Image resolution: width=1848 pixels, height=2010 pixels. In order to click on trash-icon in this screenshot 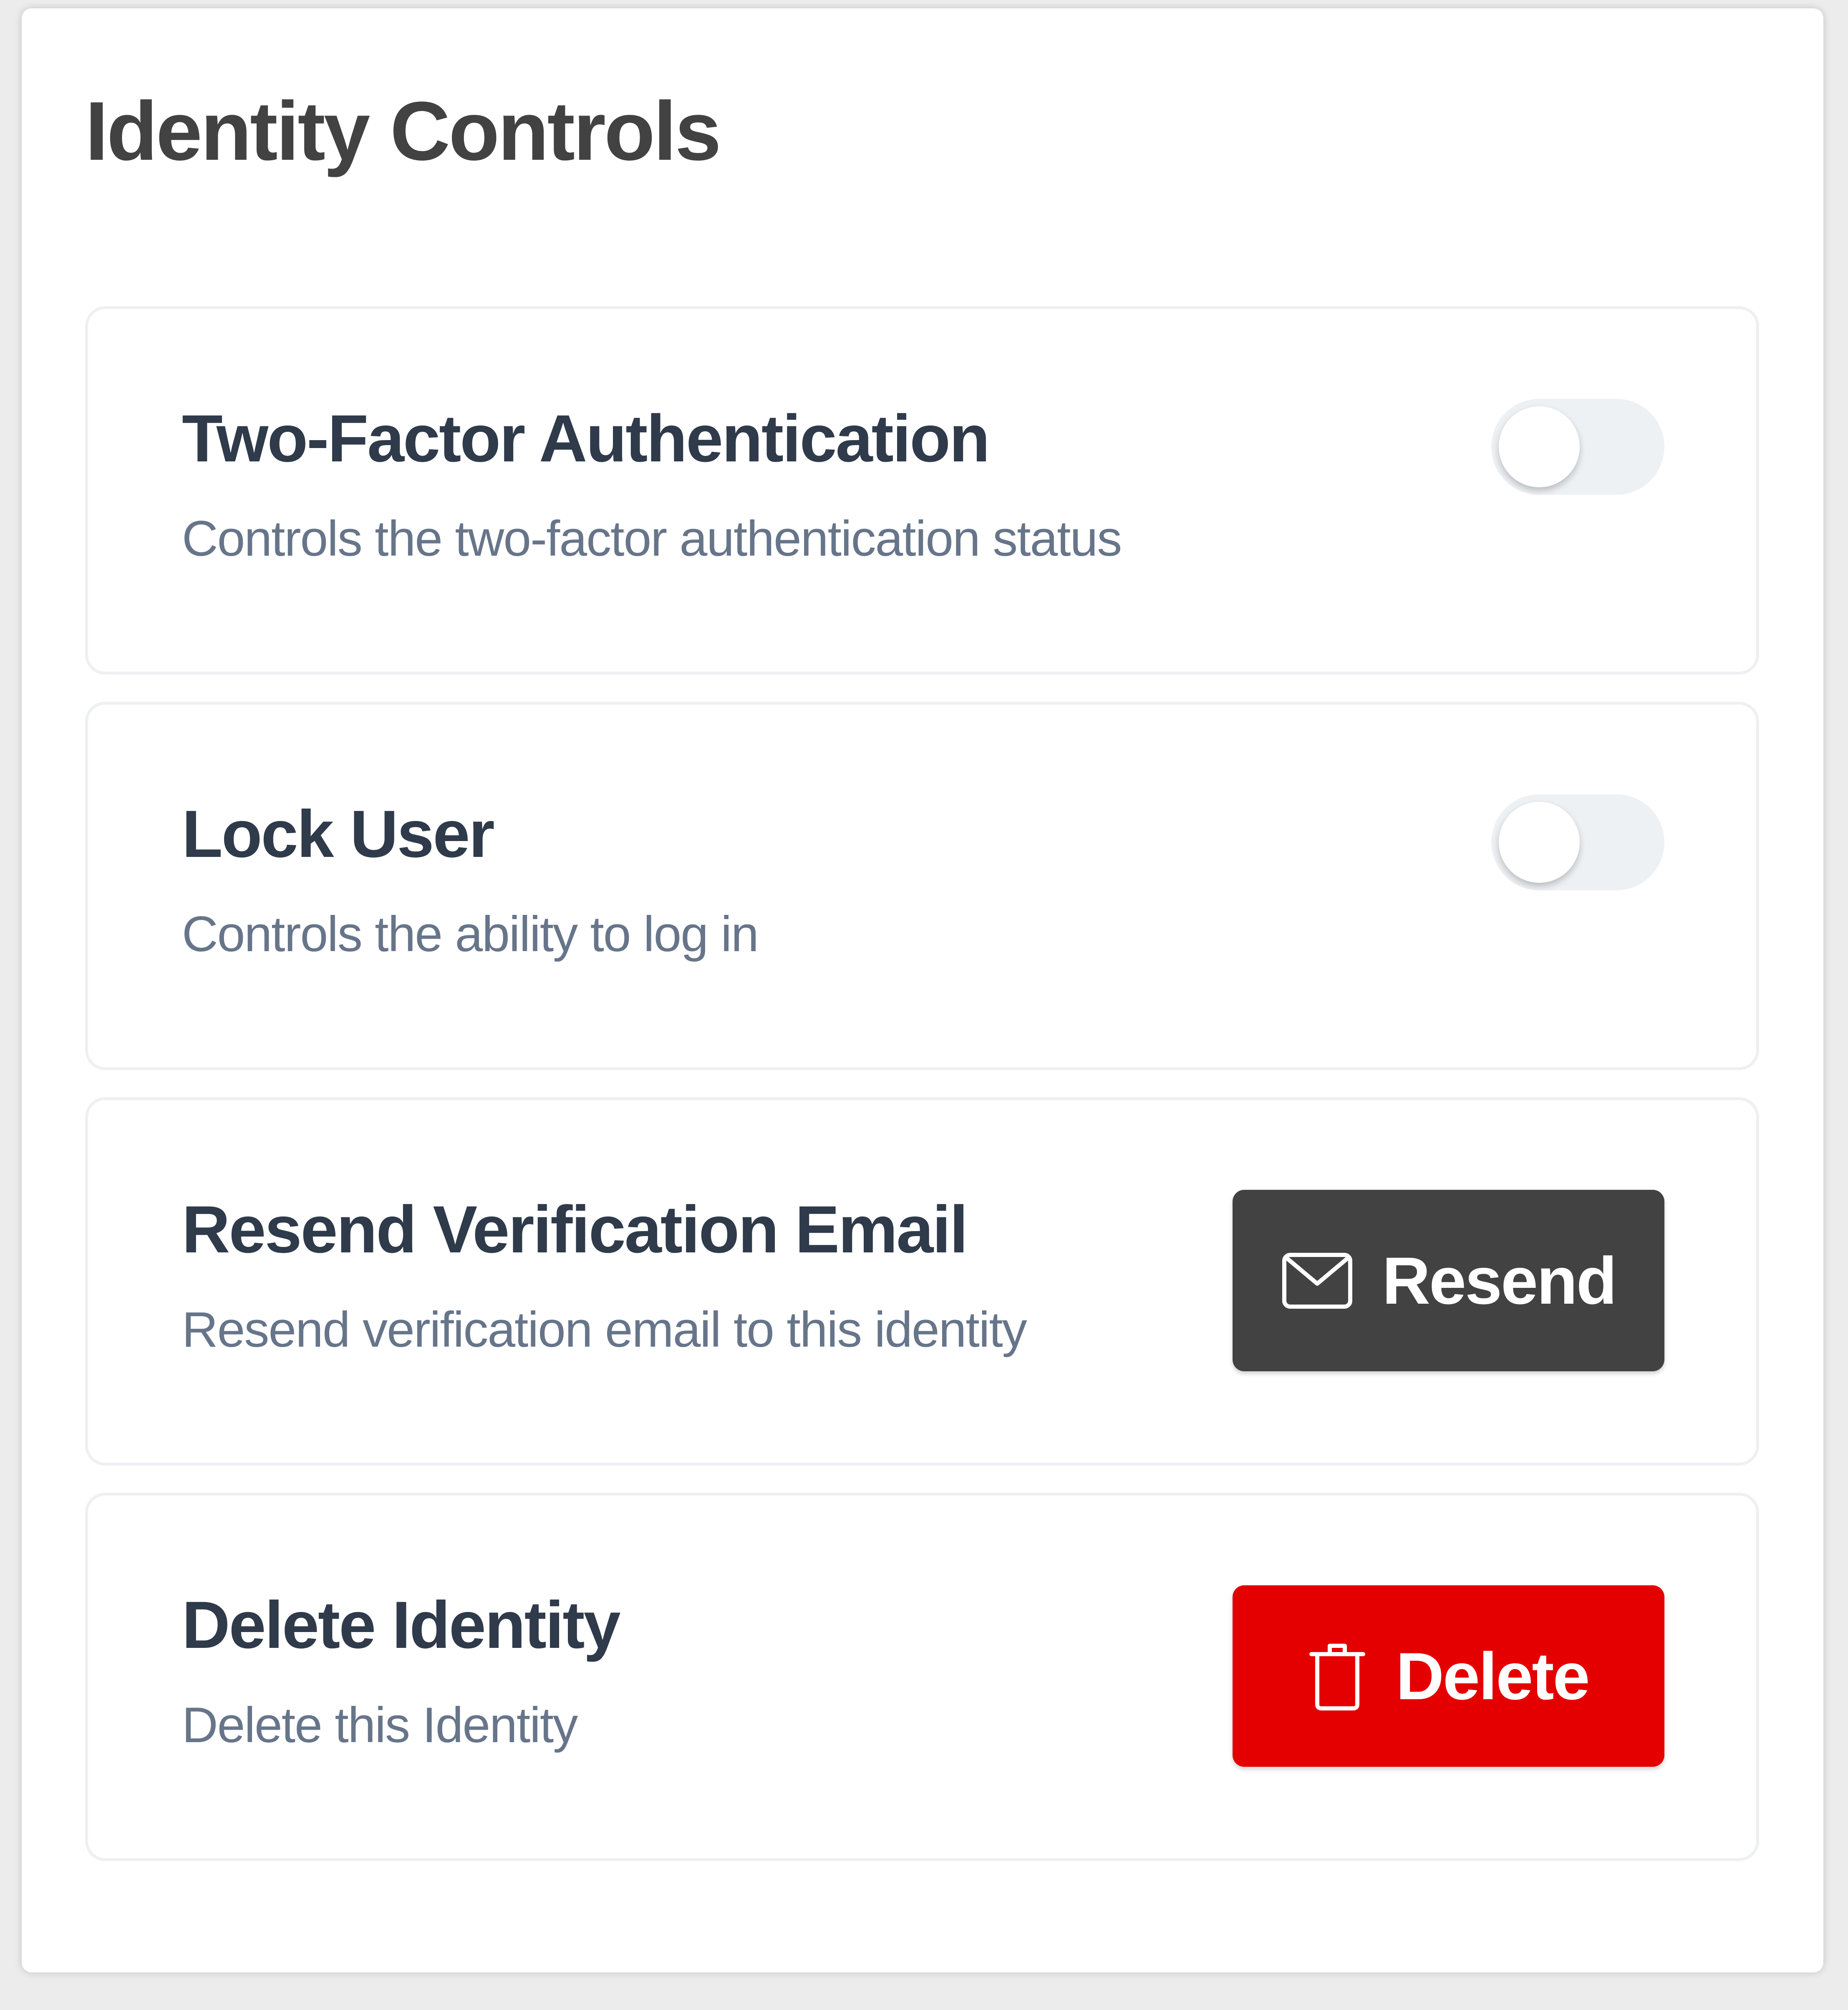, I will do `click(1337, 1677)`.